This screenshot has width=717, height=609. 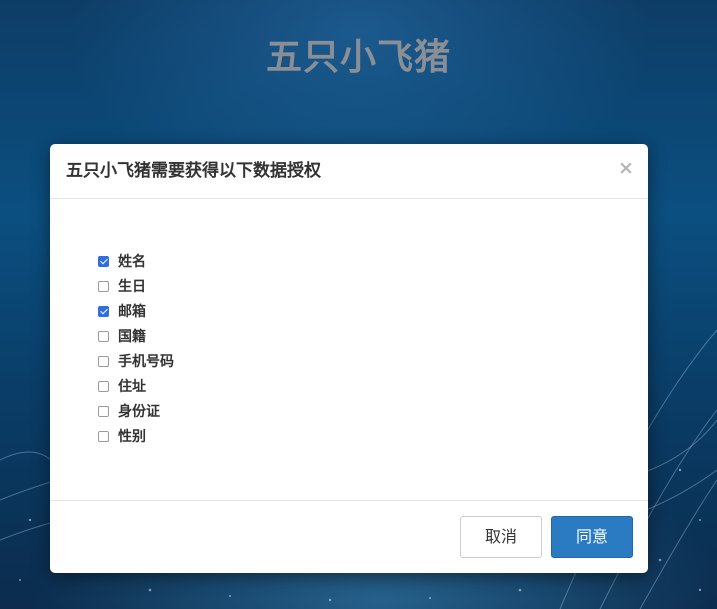 I want to click on permission-item-birthday: 生日, so click(x=136, y=286).